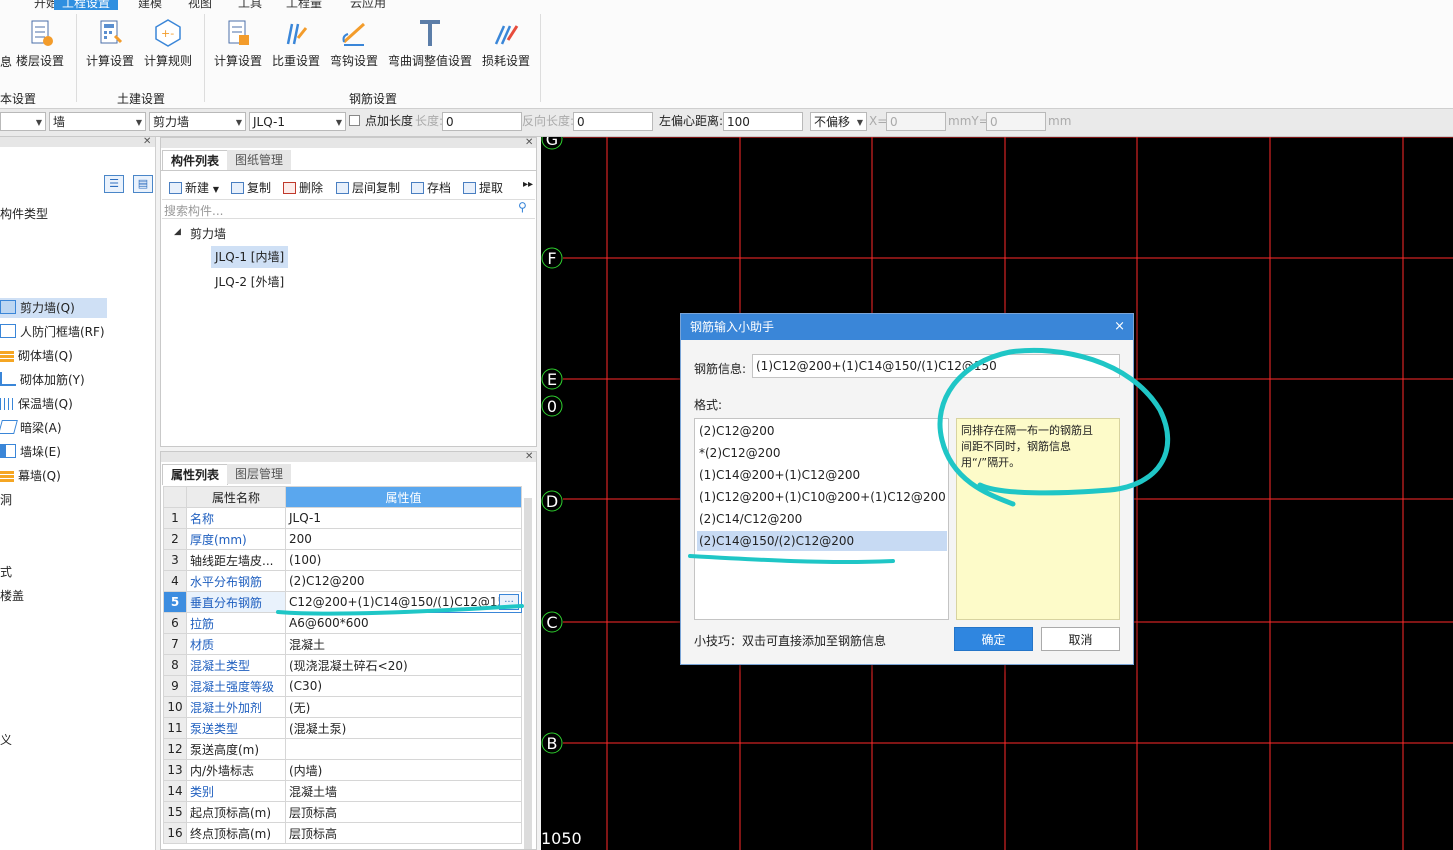  What do you see at coordinates (506, 43) in the screenshot?
I see `loss-settings-button: 损耗设置` at bounding box center [506, 43].